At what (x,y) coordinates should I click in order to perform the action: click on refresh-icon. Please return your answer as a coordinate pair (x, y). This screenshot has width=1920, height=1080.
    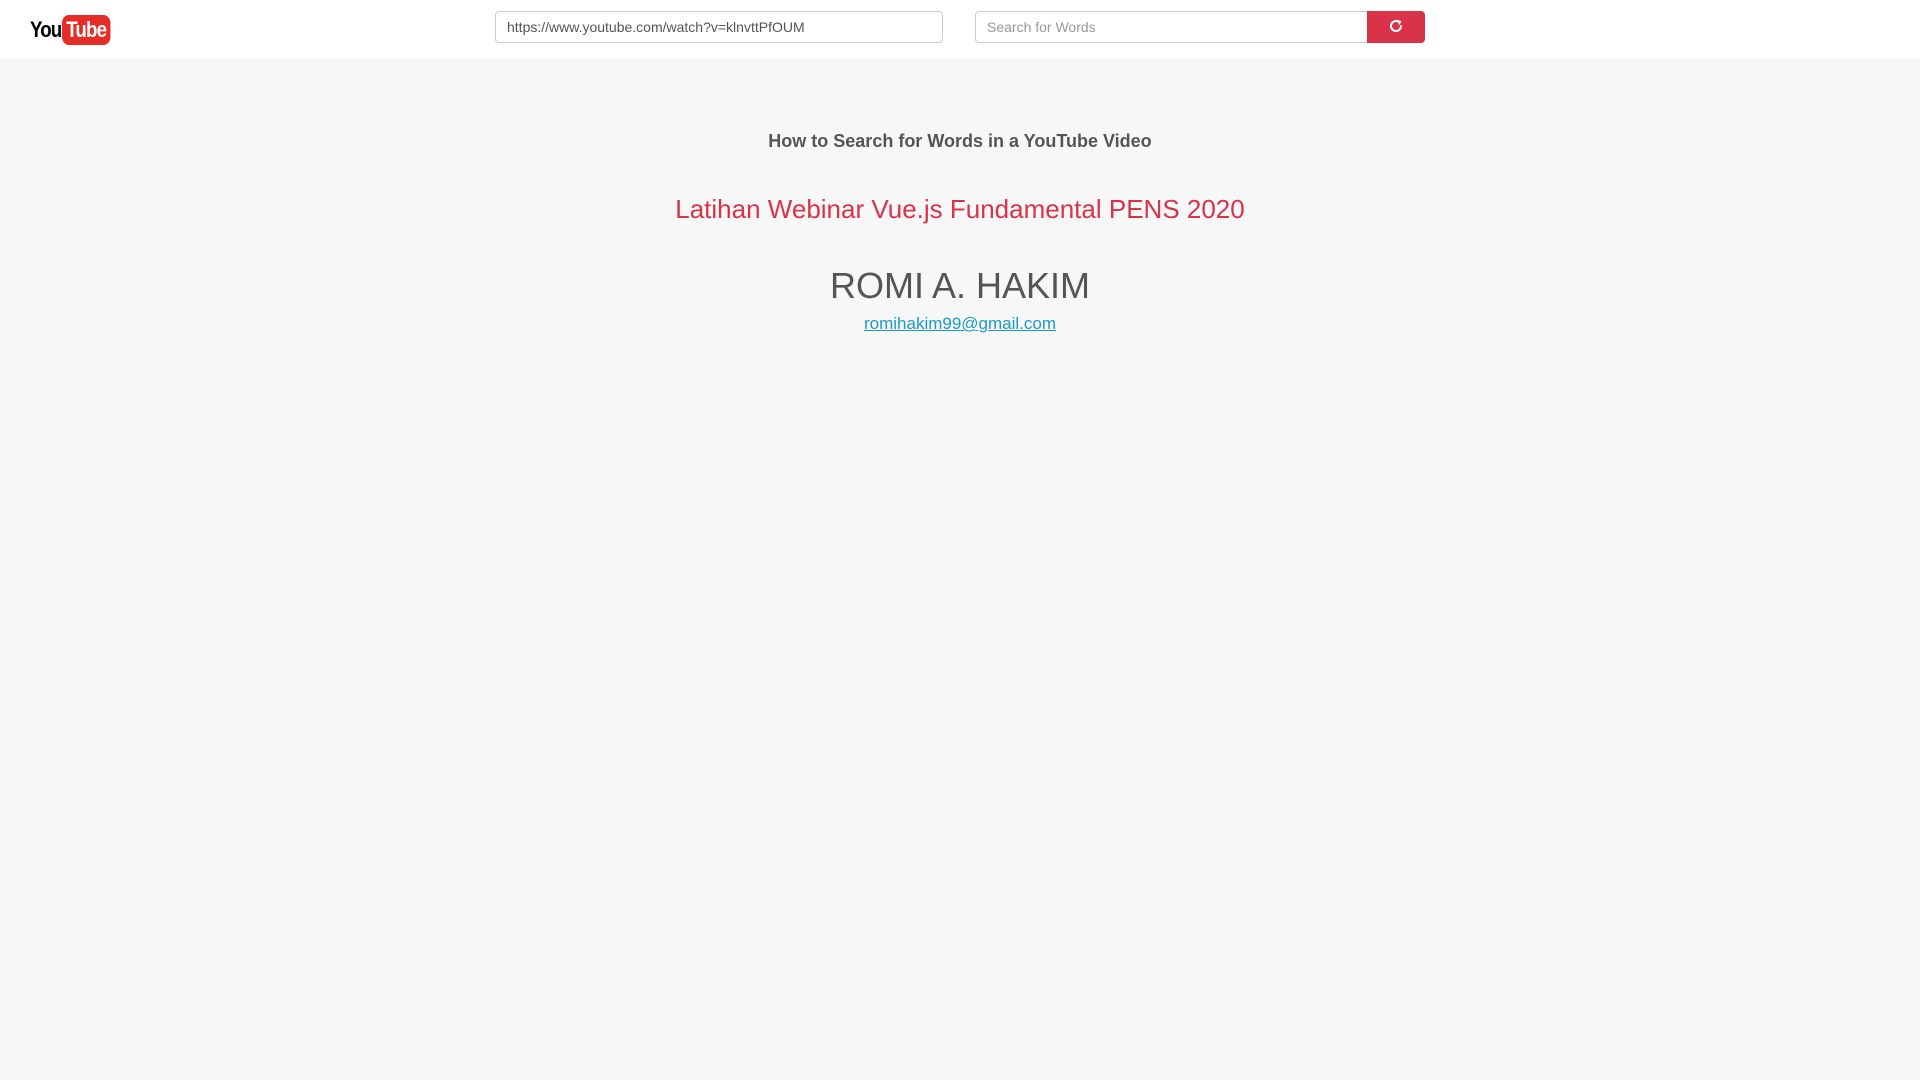
    Looking at the image, I should click on (1396, 27).